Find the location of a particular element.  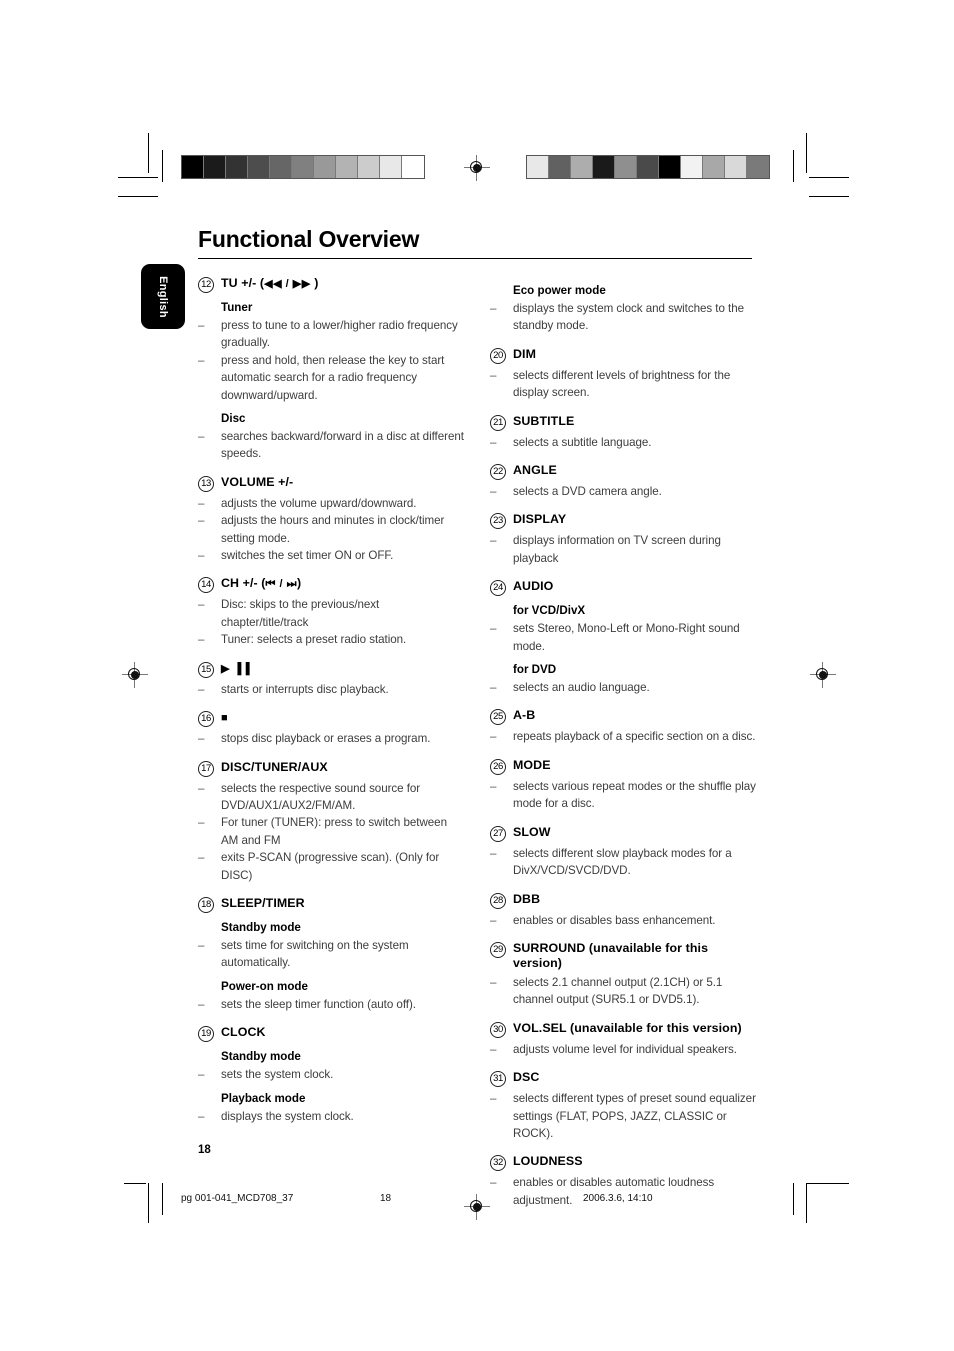

function-entry-header: 17 DISC/TUNER/AUX is located at coordinates (332, 768).